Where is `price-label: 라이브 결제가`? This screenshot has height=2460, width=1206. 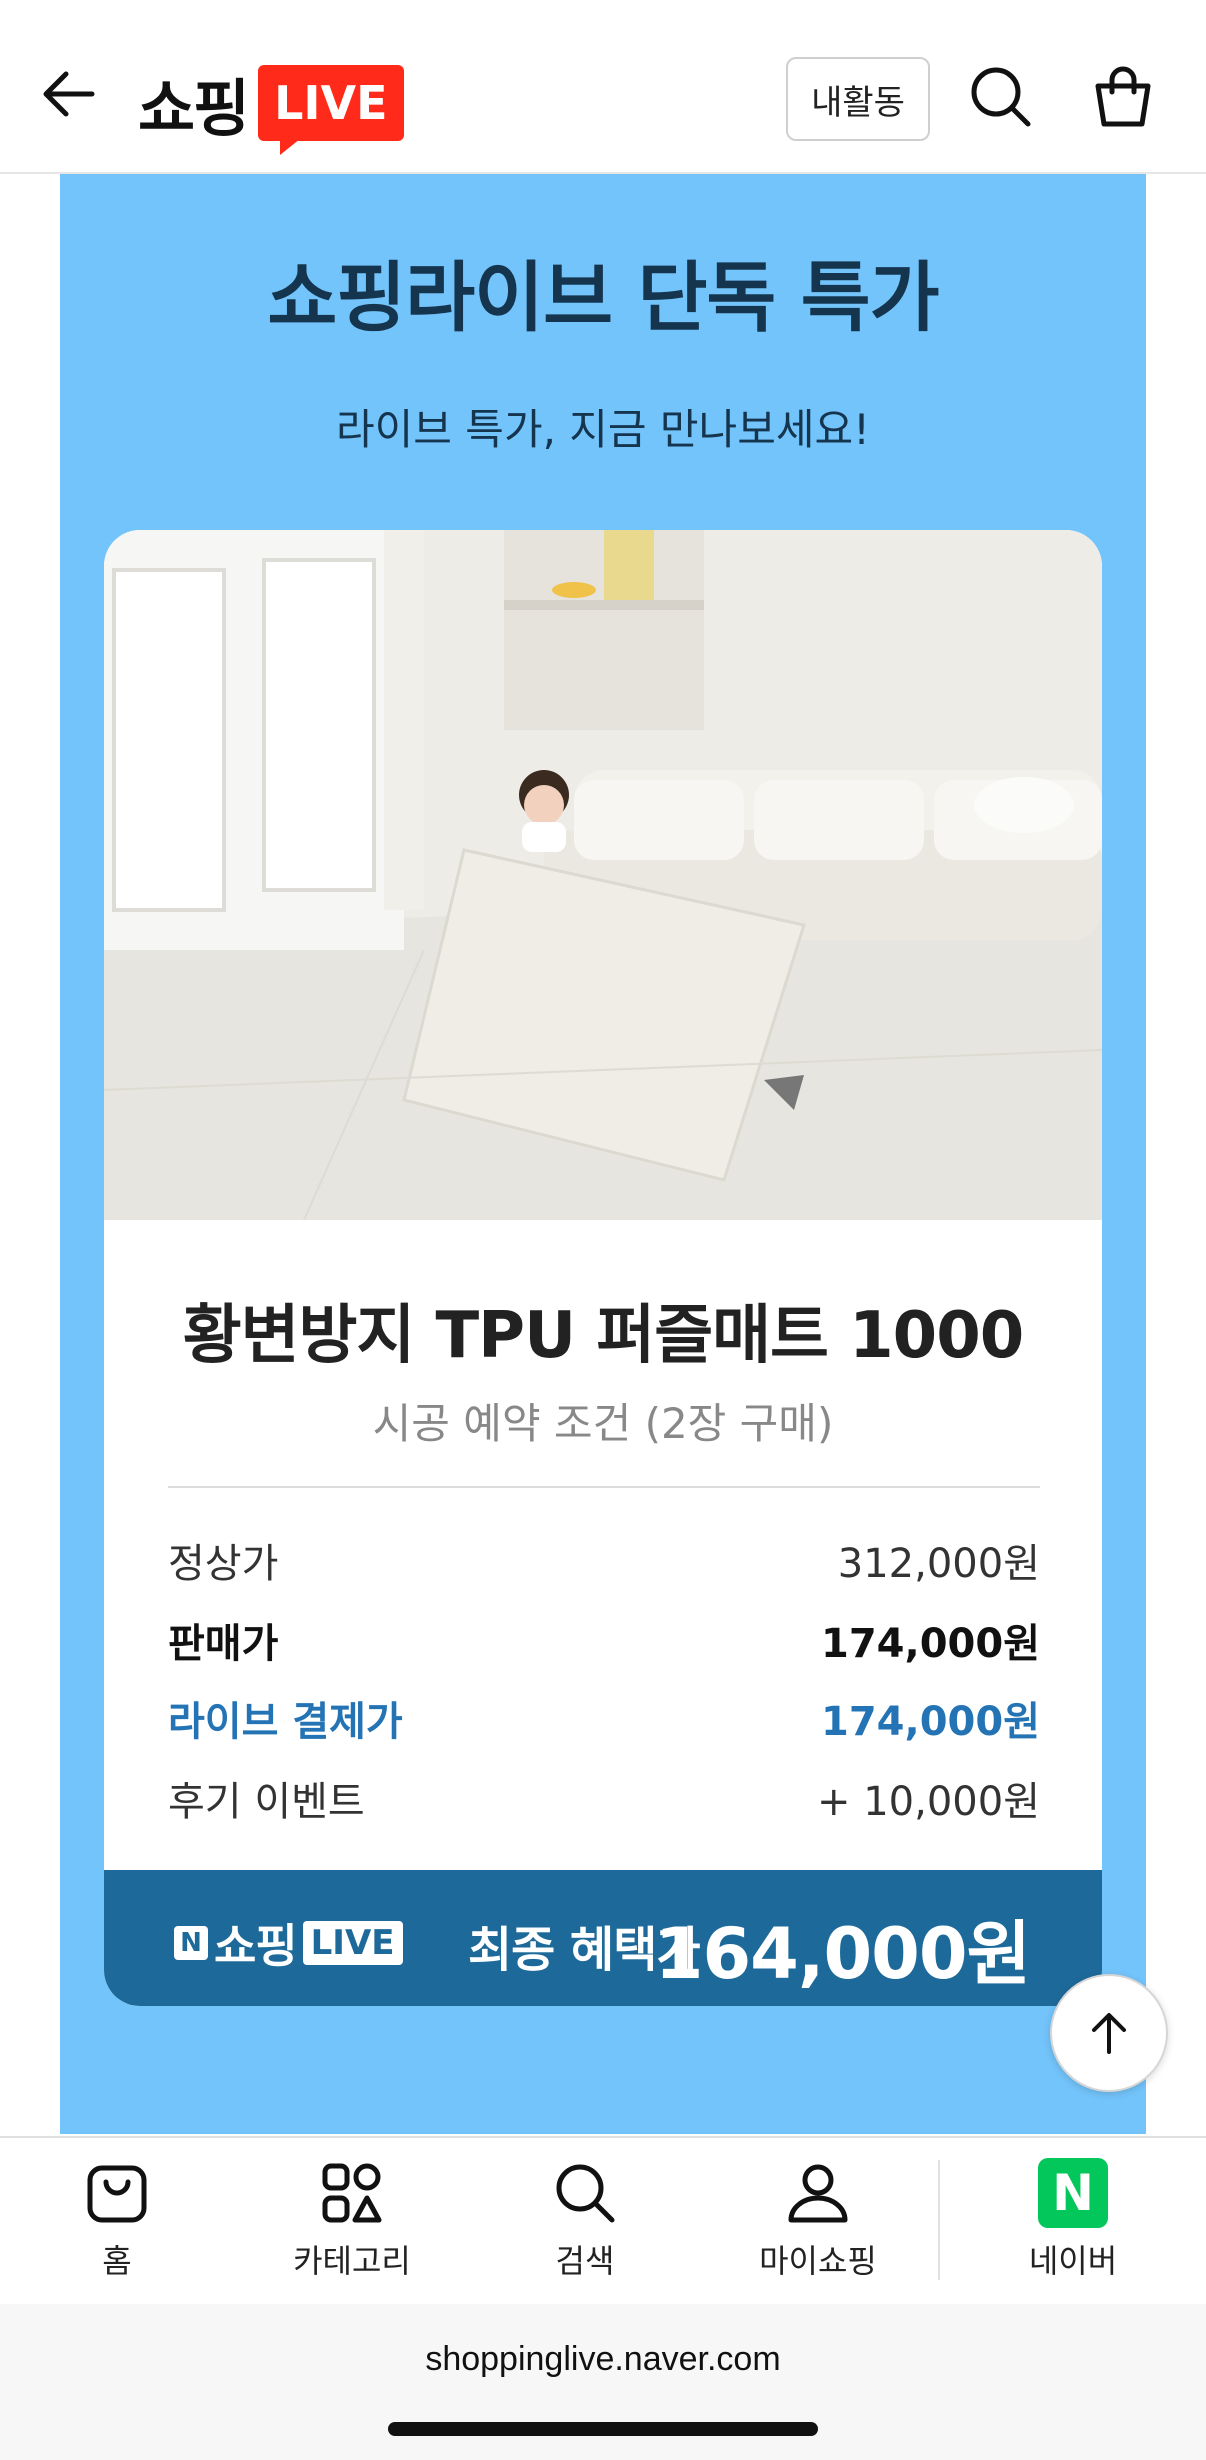
price-label: 라이브 결제가 is located at coordinates (285, 1722).